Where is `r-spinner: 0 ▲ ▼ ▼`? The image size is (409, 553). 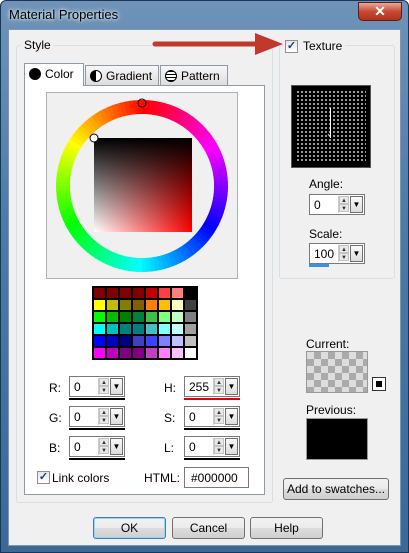
r-spinner: 0 ▲ ▼ ▼ is located at coordinates (97, 386).